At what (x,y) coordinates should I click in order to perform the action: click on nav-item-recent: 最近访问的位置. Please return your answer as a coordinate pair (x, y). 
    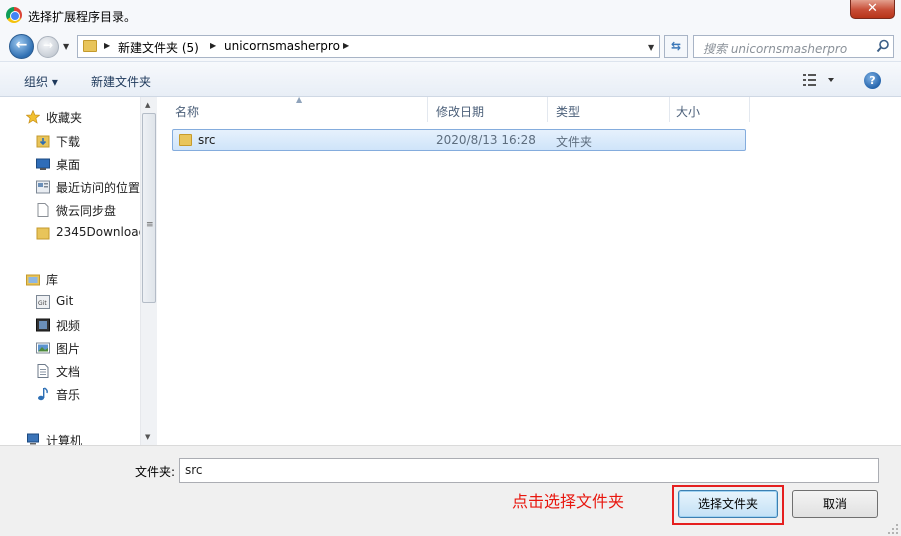
    Looking at the image, I should click on (88, 187).